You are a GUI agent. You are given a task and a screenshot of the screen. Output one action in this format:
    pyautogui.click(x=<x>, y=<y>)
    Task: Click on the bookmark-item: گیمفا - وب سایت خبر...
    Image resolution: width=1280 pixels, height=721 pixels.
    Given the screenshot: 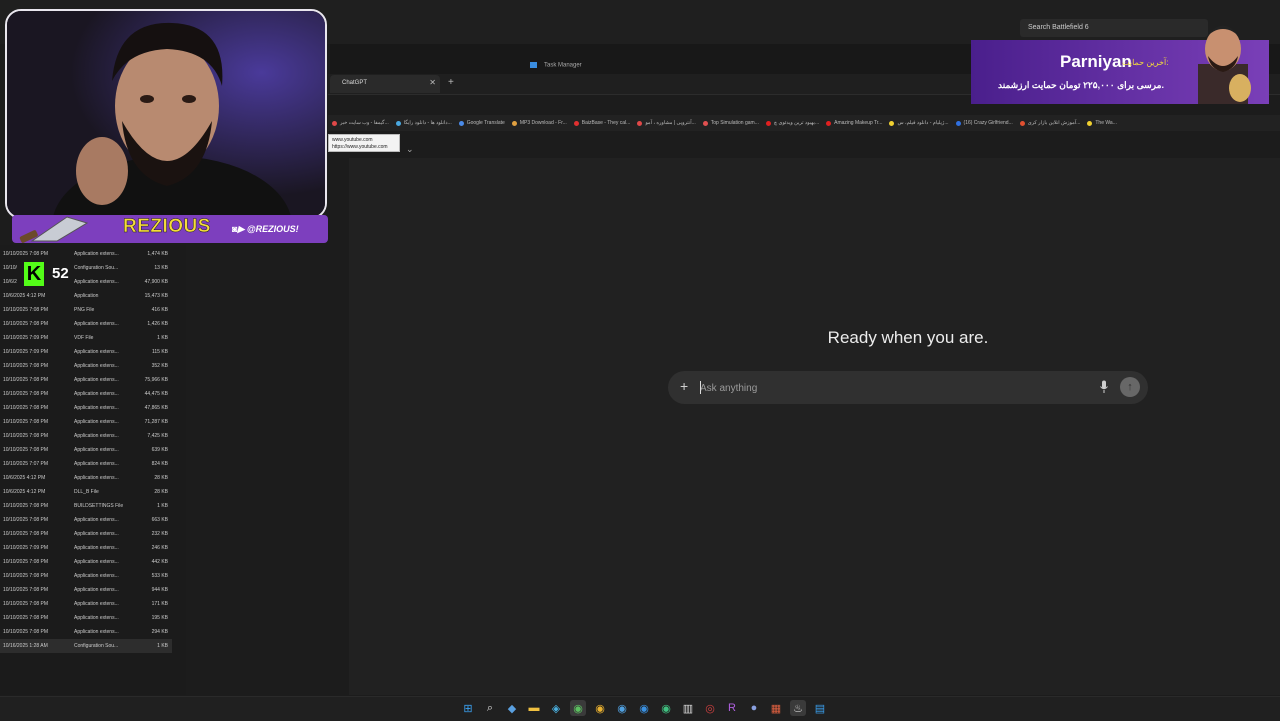 What is the action you would take?
    pyautogui.click(x=360, y=123)
    